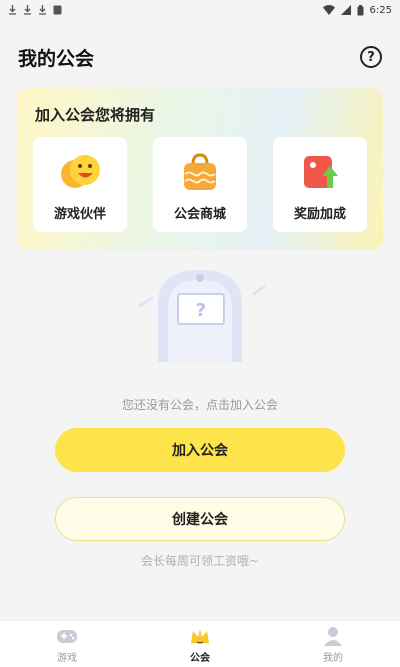  Describe the element at coordinates (79, 214) in the screenshot. I see `benefit-label: 游戏伙伴` at that location.